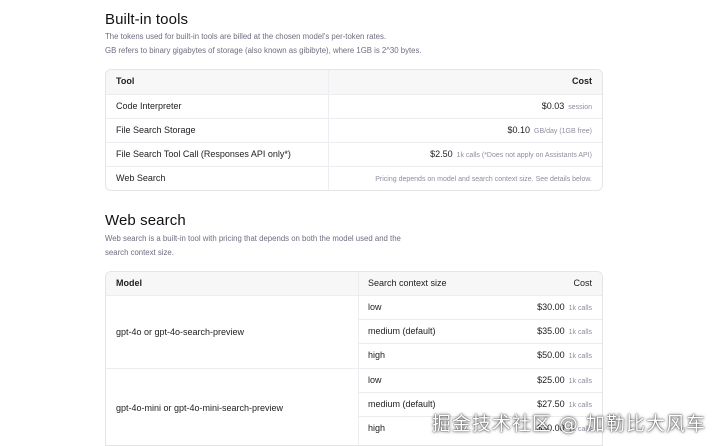 Image resolution: width=720 pixels, height=446 pixels. What do you see at coordinates (480, 356) in the screenshot?
I see `table-row: high $50.00 1k calls` at bounding box center [480, 356].